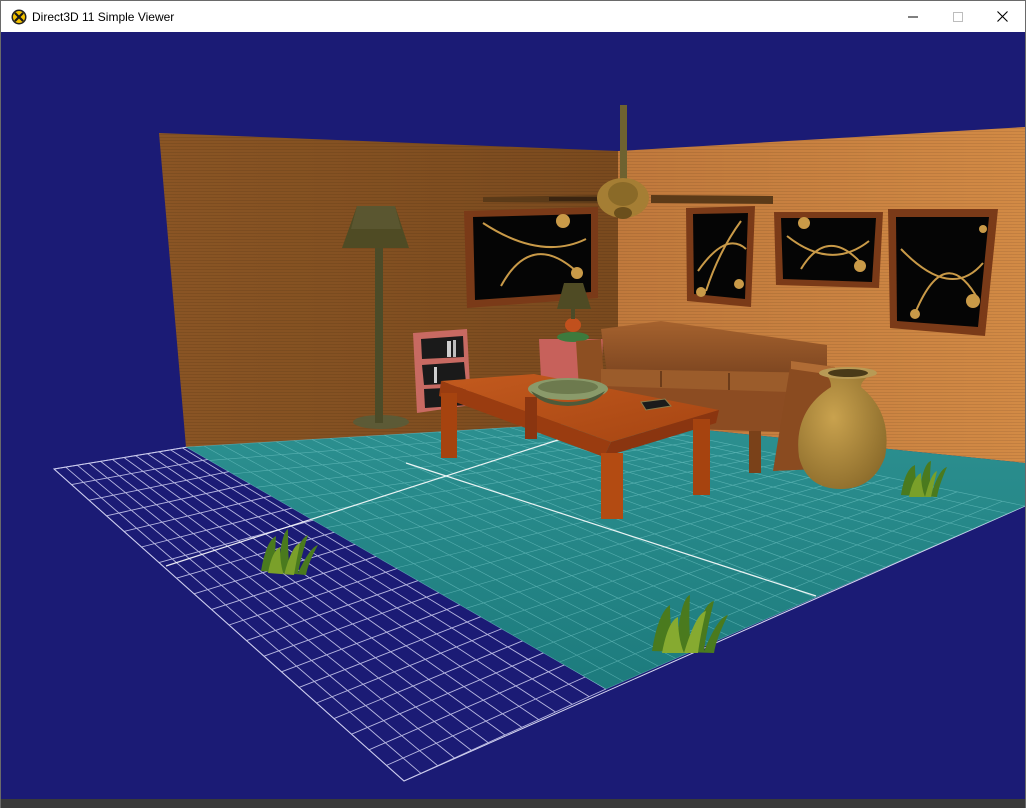 Image resolution: width=1026 pixels, height=808 pixels. I want to click on title-bar: Direct3D 11 Simple Viewer, so click(513, 16).